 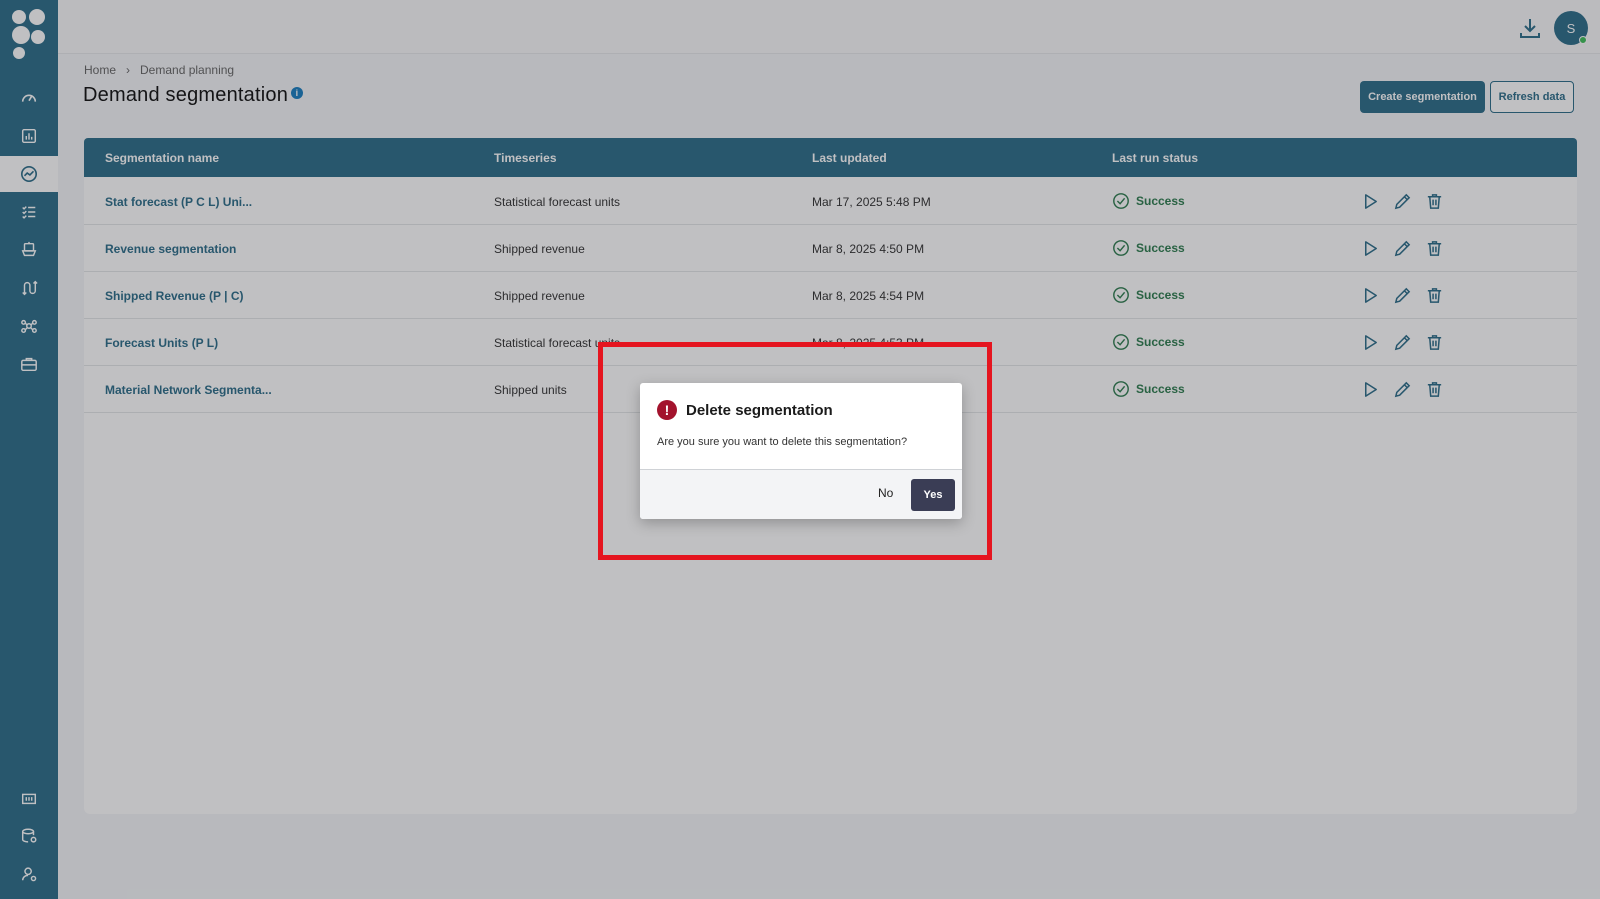 I want to click on annotation-highlight-box, so click(x=795, y=451).